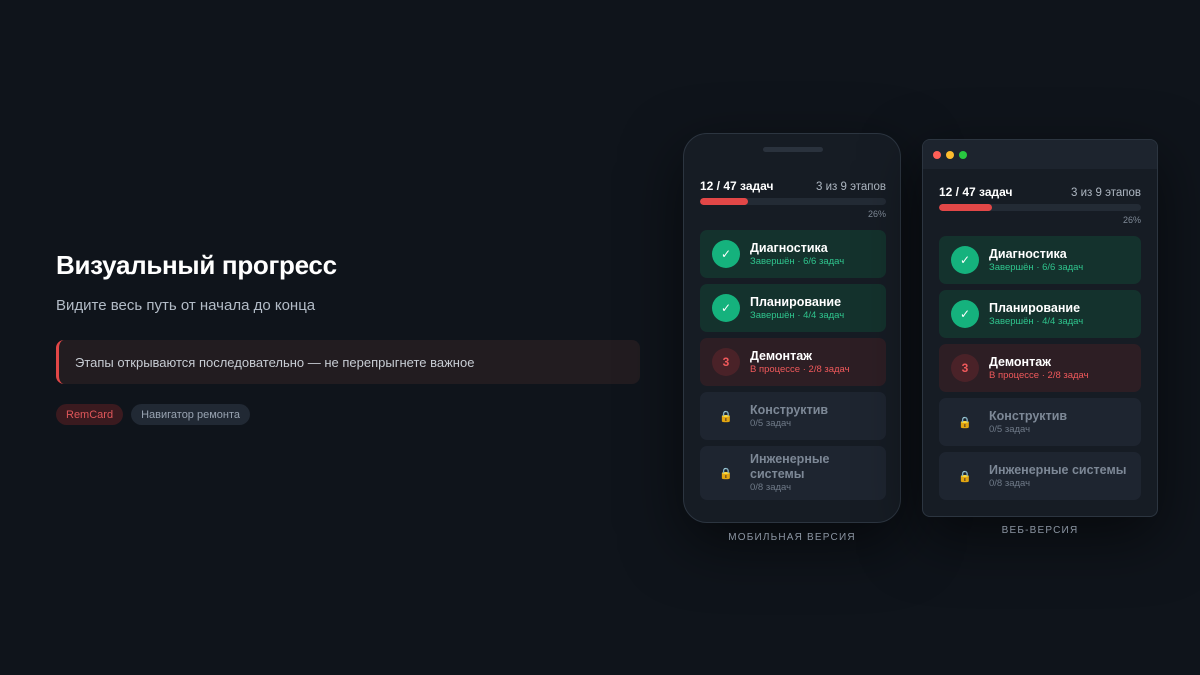 The width and height of the screenshot is (1200, 675). I want to click on maximize-window-icon, so click(963, 154).